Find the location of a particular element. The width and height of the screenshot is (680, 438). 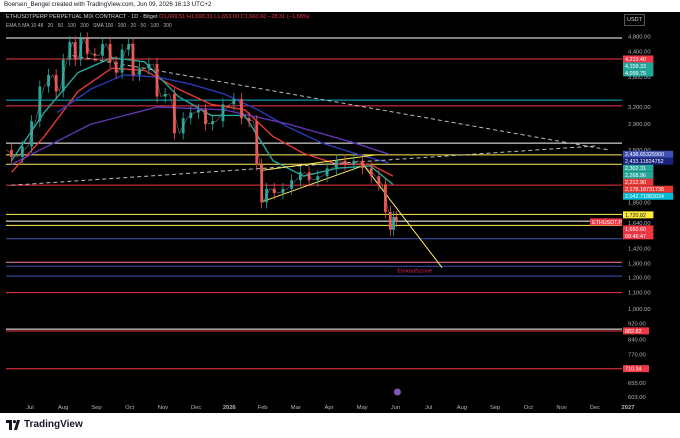

price-label: 710.34 is located at coordinates (633, 370).